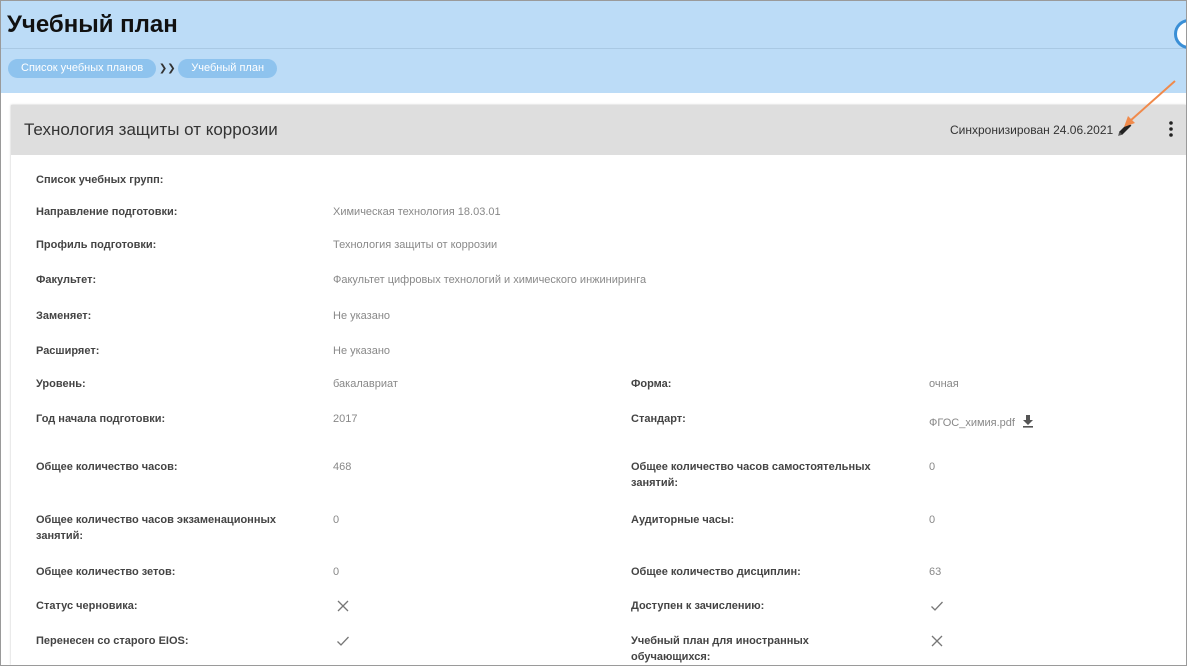  Describe the element at coordinates (944, 384) in the screenshot. I see `form-value: очная` at that location.